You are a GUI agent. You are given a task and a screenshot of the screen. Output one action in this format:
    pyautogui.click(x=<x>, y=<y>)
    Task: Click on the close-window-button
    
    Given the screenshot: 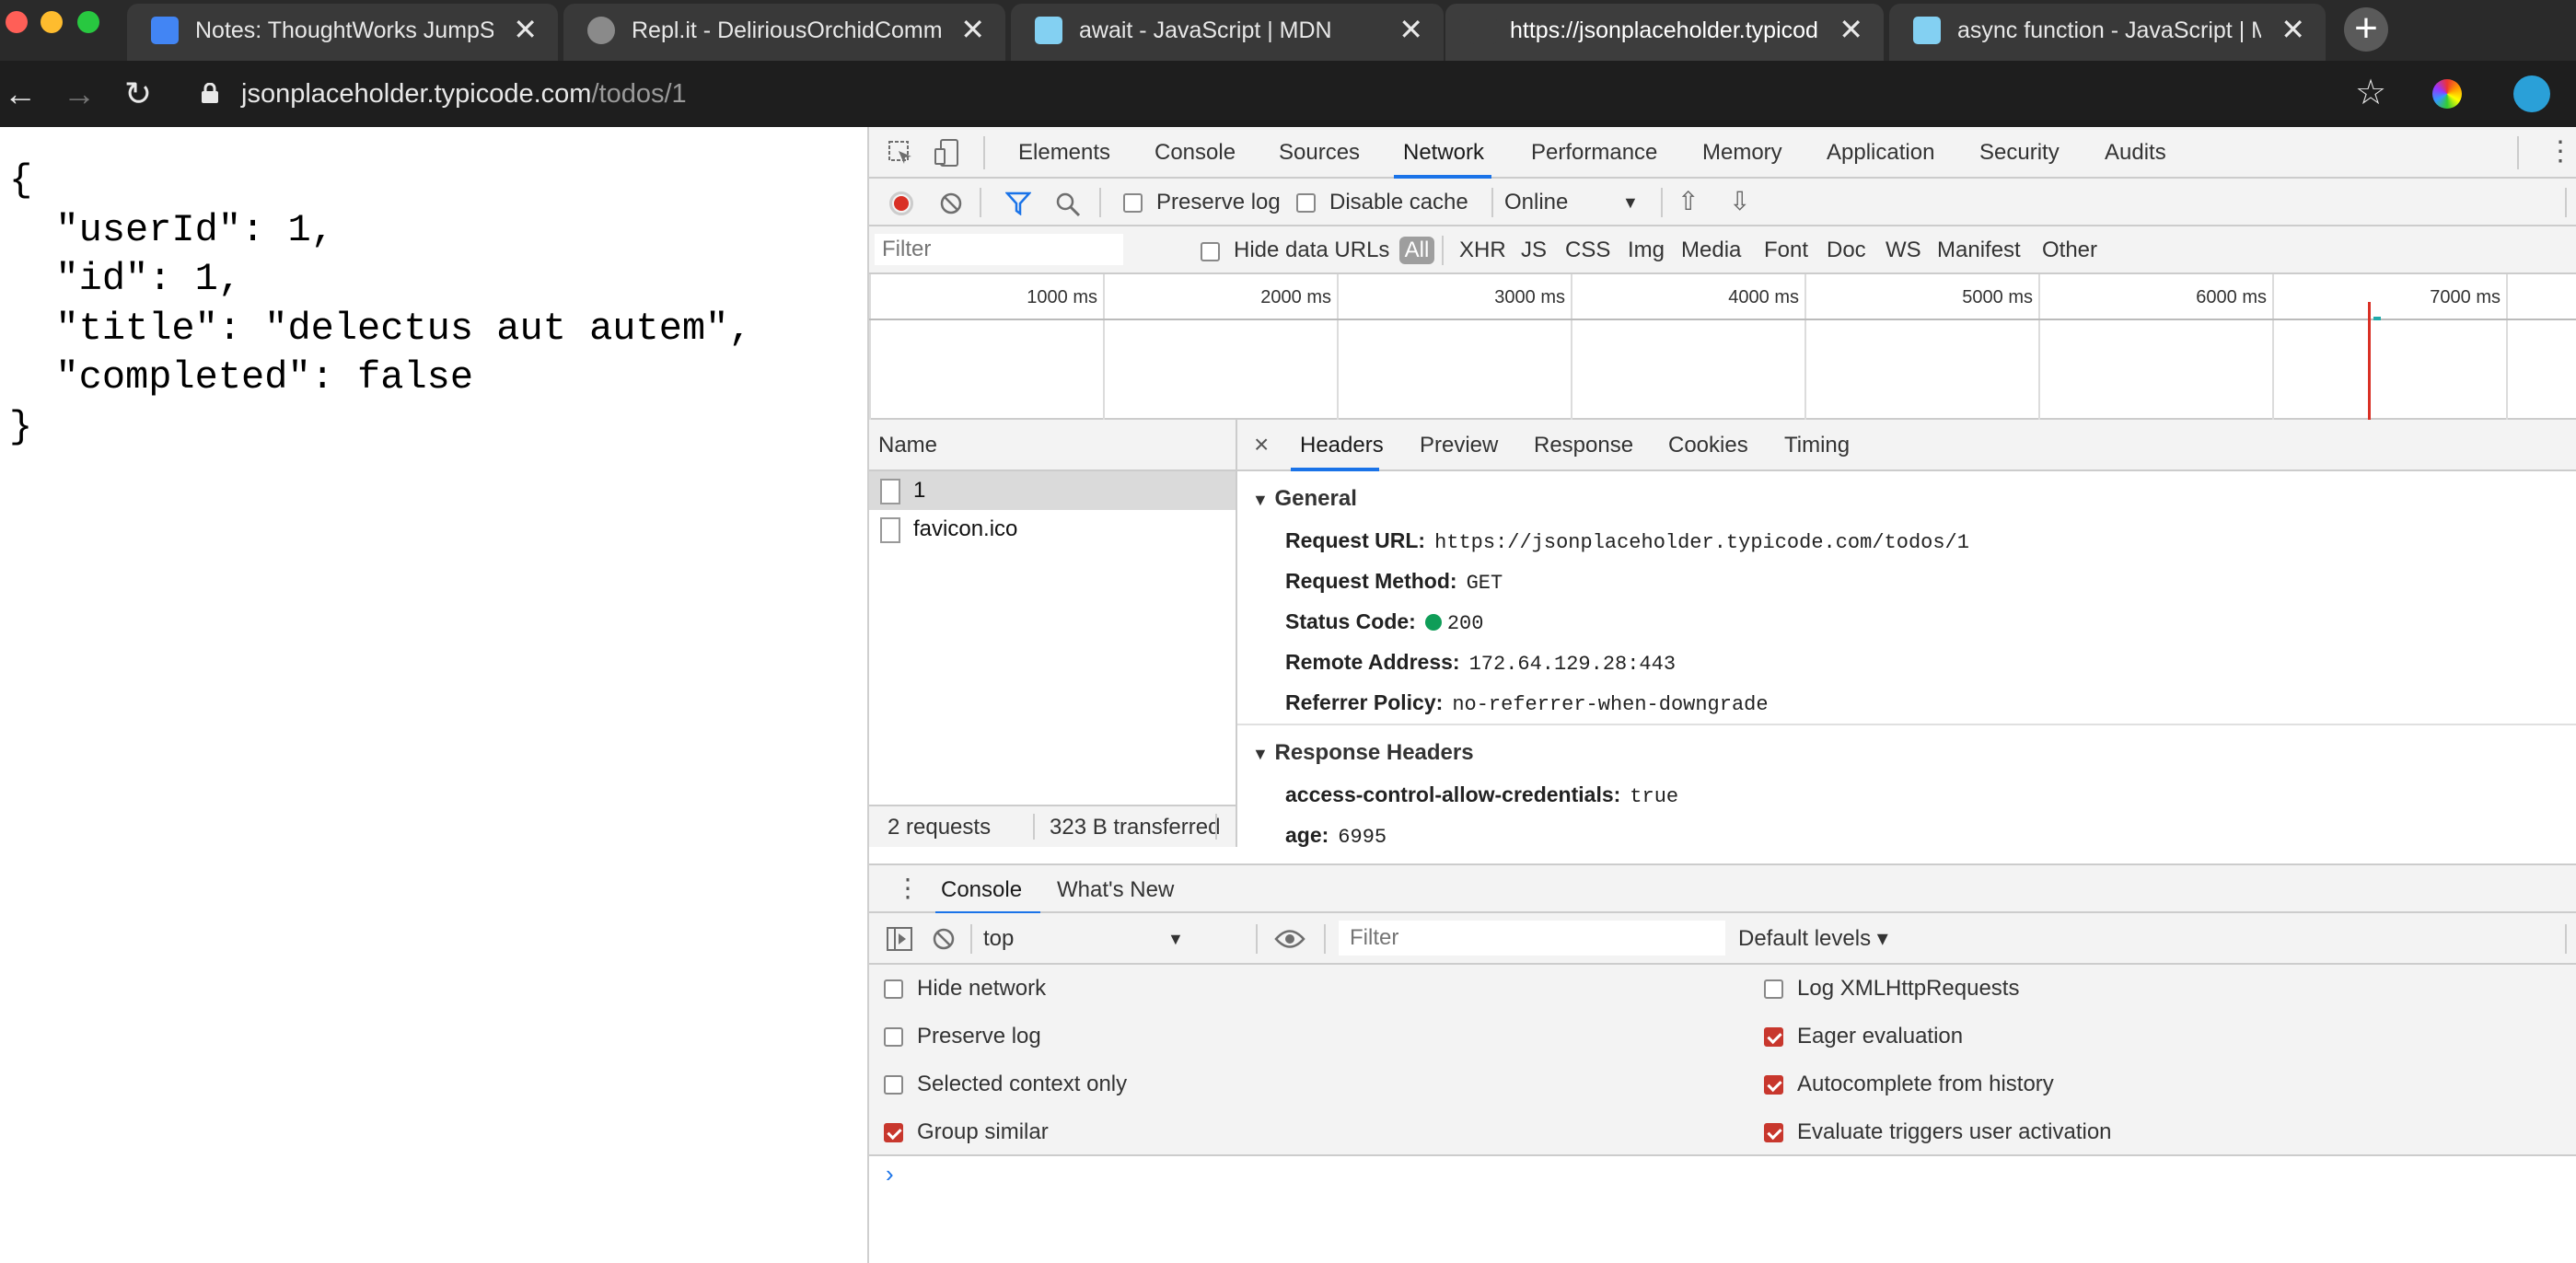 What is the action you would take?
    pyautogui.click(x=17, y=22)
    